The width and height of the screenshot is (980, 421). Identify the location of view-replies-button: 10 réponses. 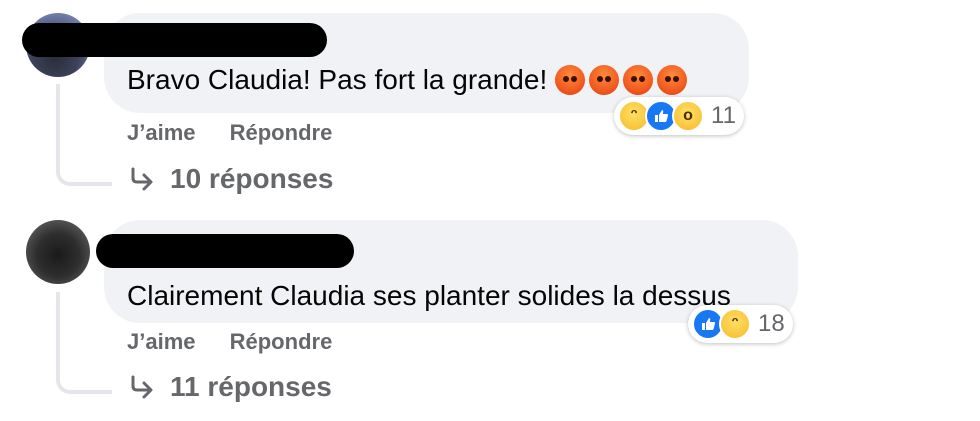
(230, 179).